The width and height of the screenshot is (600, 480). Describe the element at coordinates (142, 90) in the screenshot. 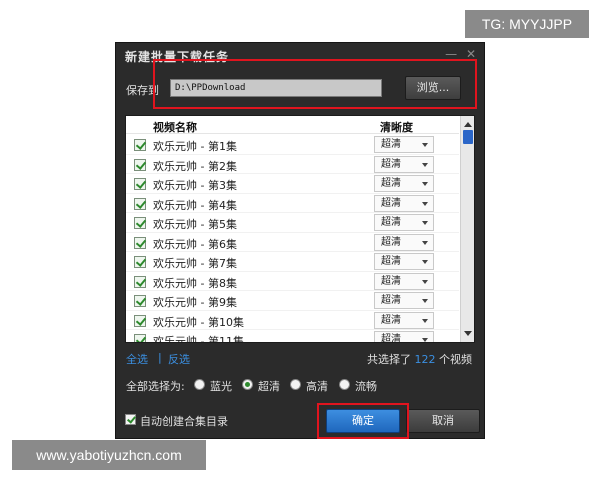

I see `save-to-label: 保存到` at that location.